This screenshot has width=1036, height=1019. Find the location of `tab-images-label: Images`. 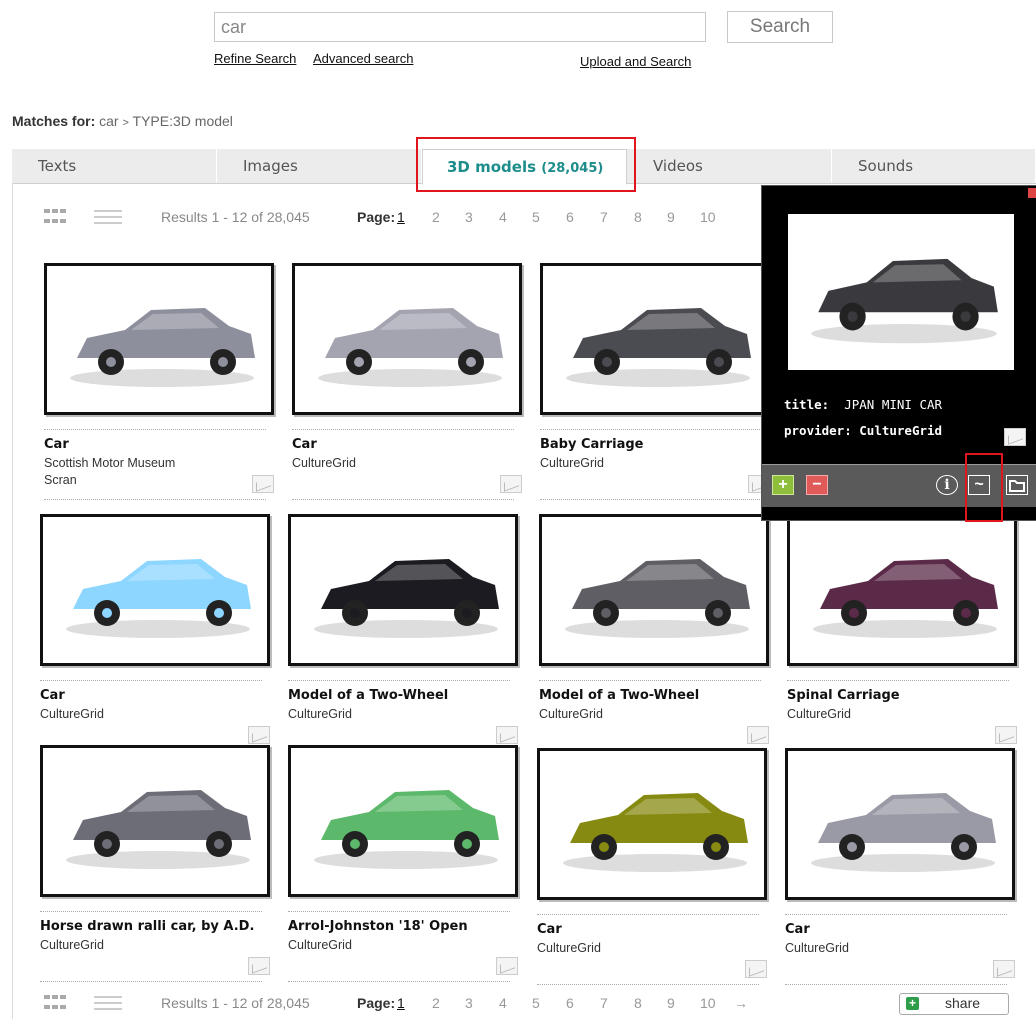

tab-images-label: Images is located at coordinates (270, 166).